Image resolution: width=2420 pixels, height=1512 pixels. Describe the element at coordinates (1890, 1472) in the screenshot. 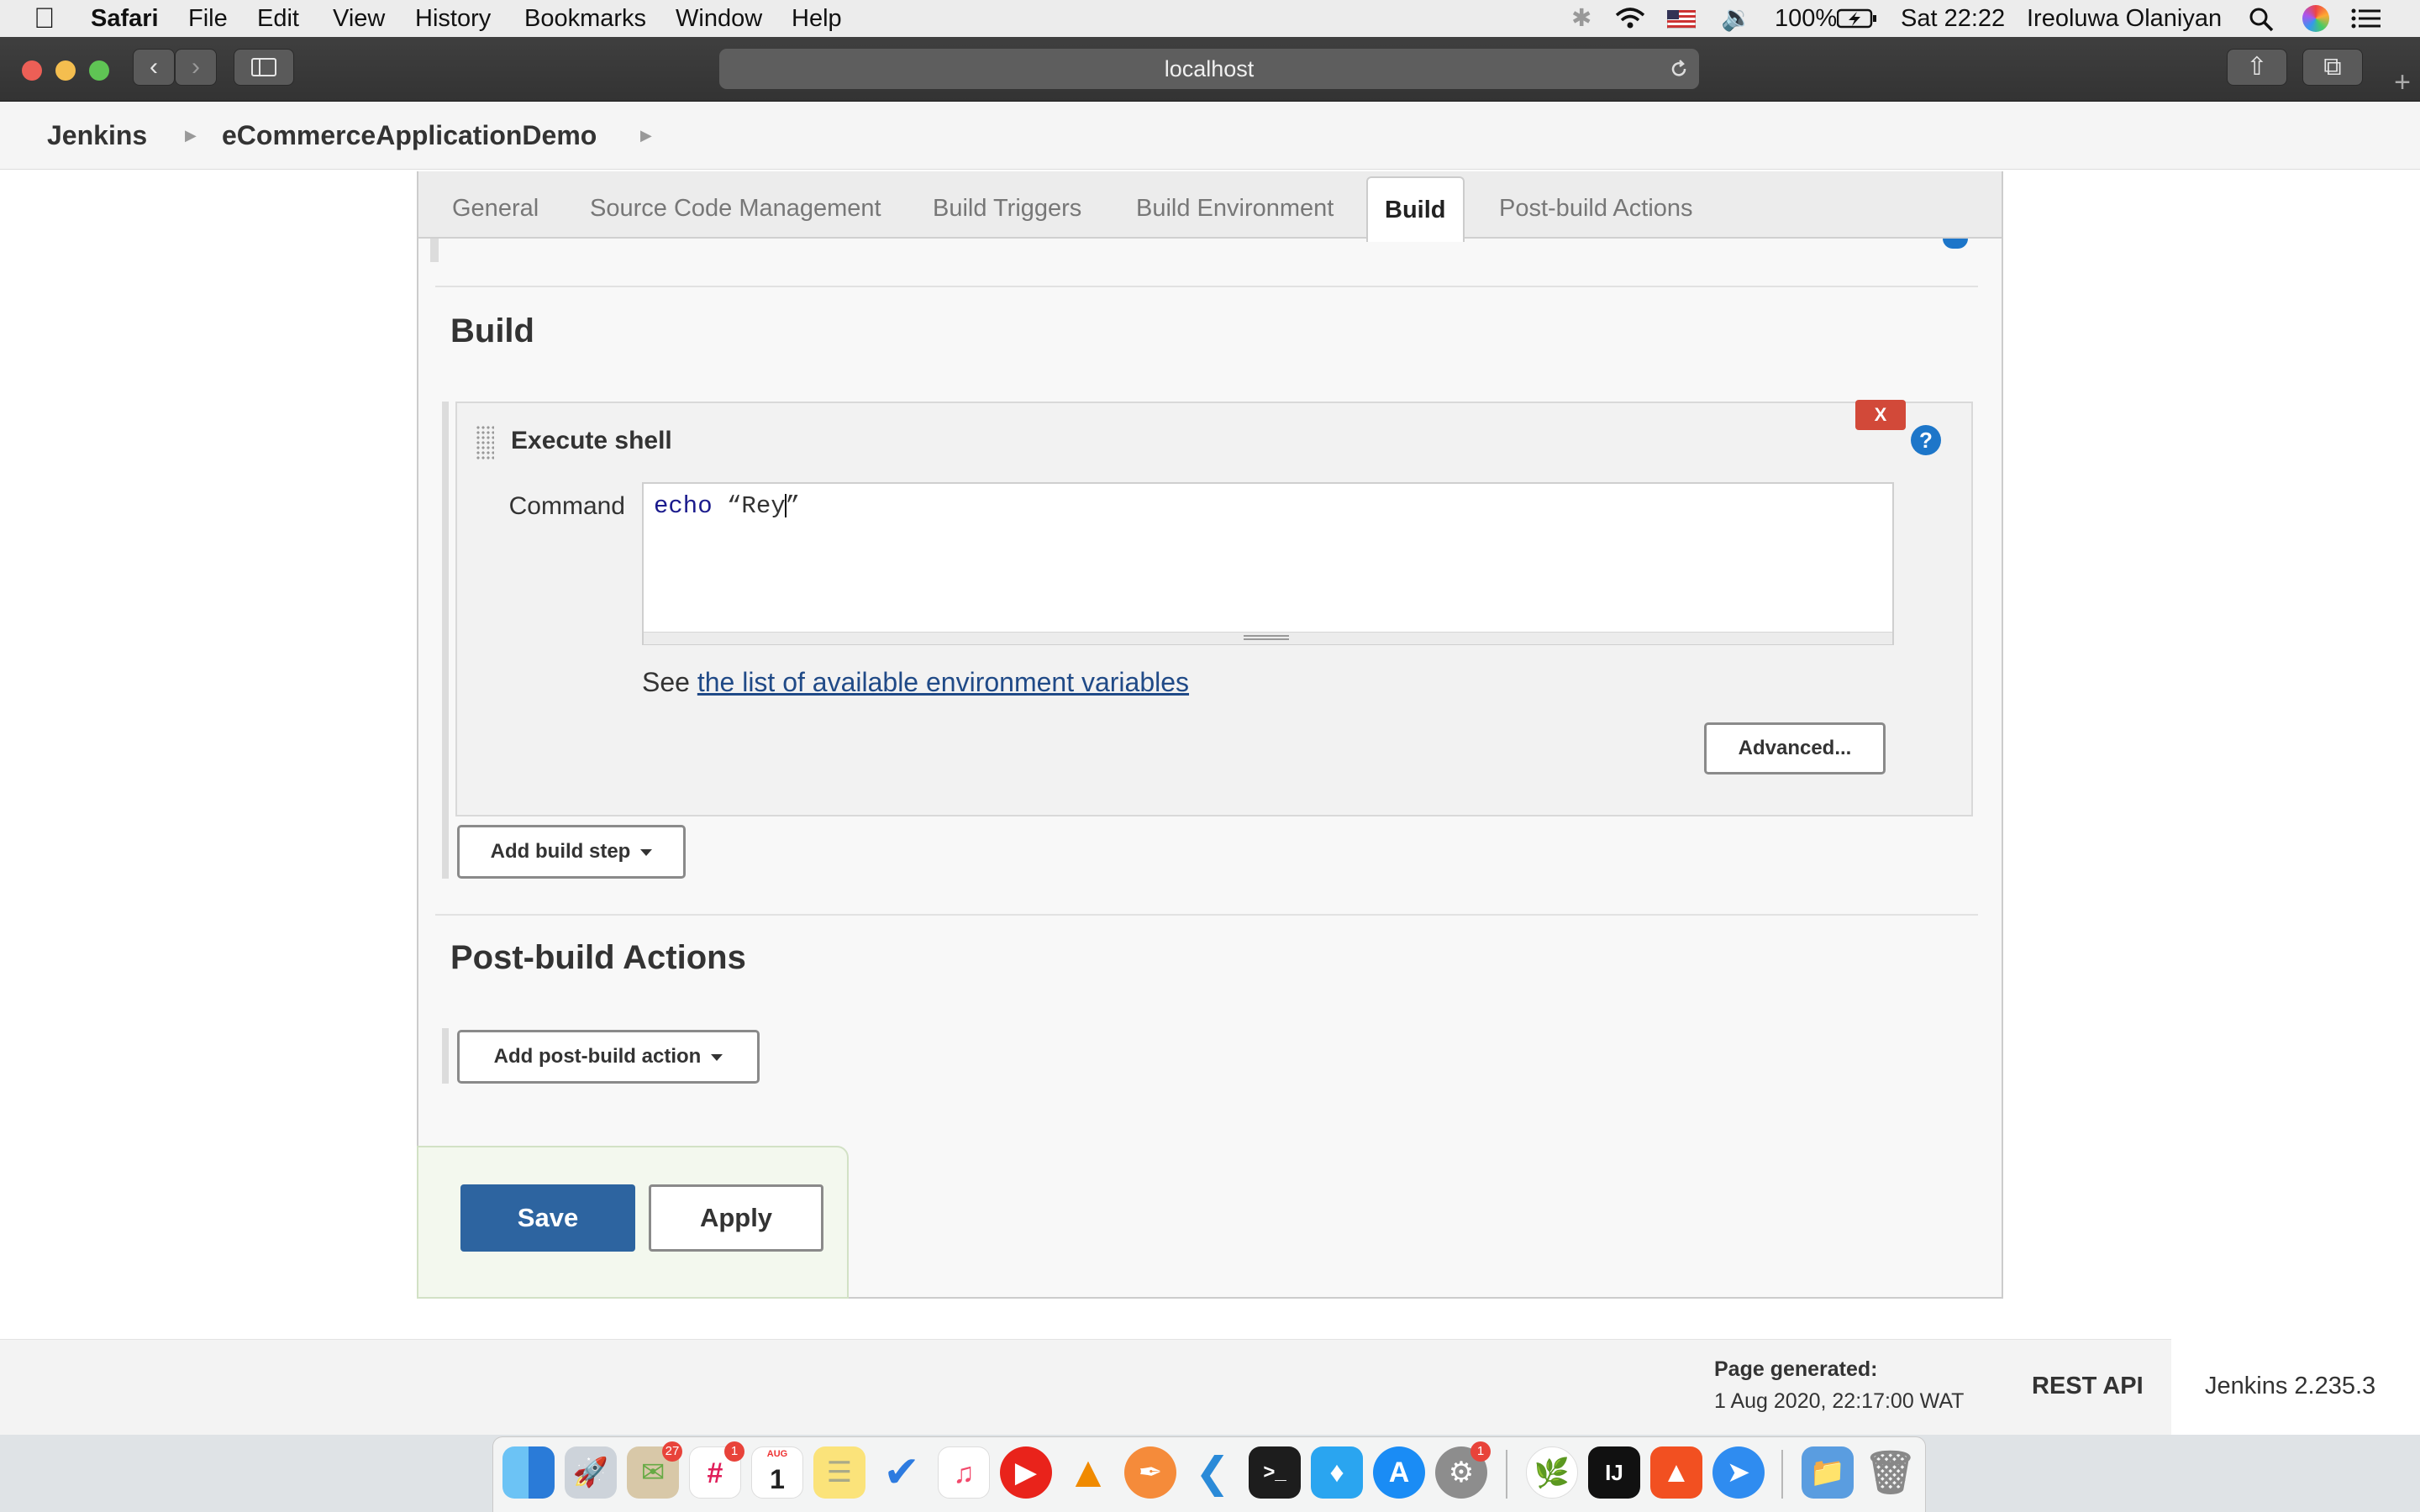

I see `trash-icon: 🗑` at that location.